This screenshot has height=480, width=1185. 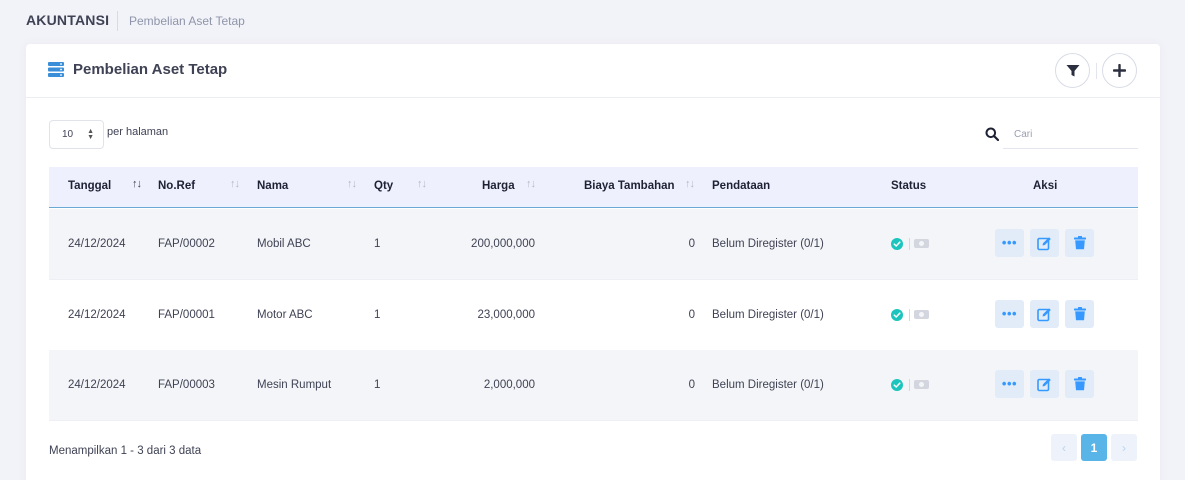 I want to click on filter-icon, so click(x=1072, y=70).